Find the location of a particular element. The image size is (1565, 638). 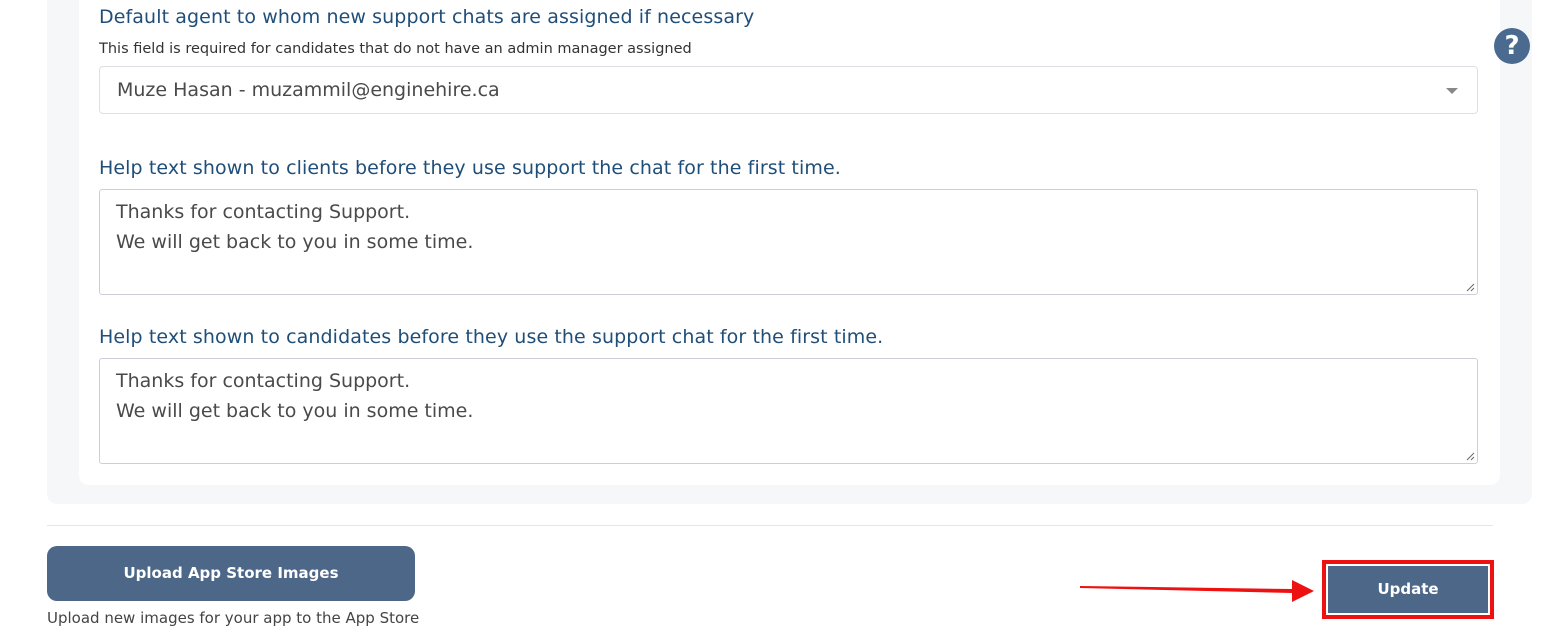

clients-help-text-line: We will get back to you in some time. is located at coordinates (295, 242).